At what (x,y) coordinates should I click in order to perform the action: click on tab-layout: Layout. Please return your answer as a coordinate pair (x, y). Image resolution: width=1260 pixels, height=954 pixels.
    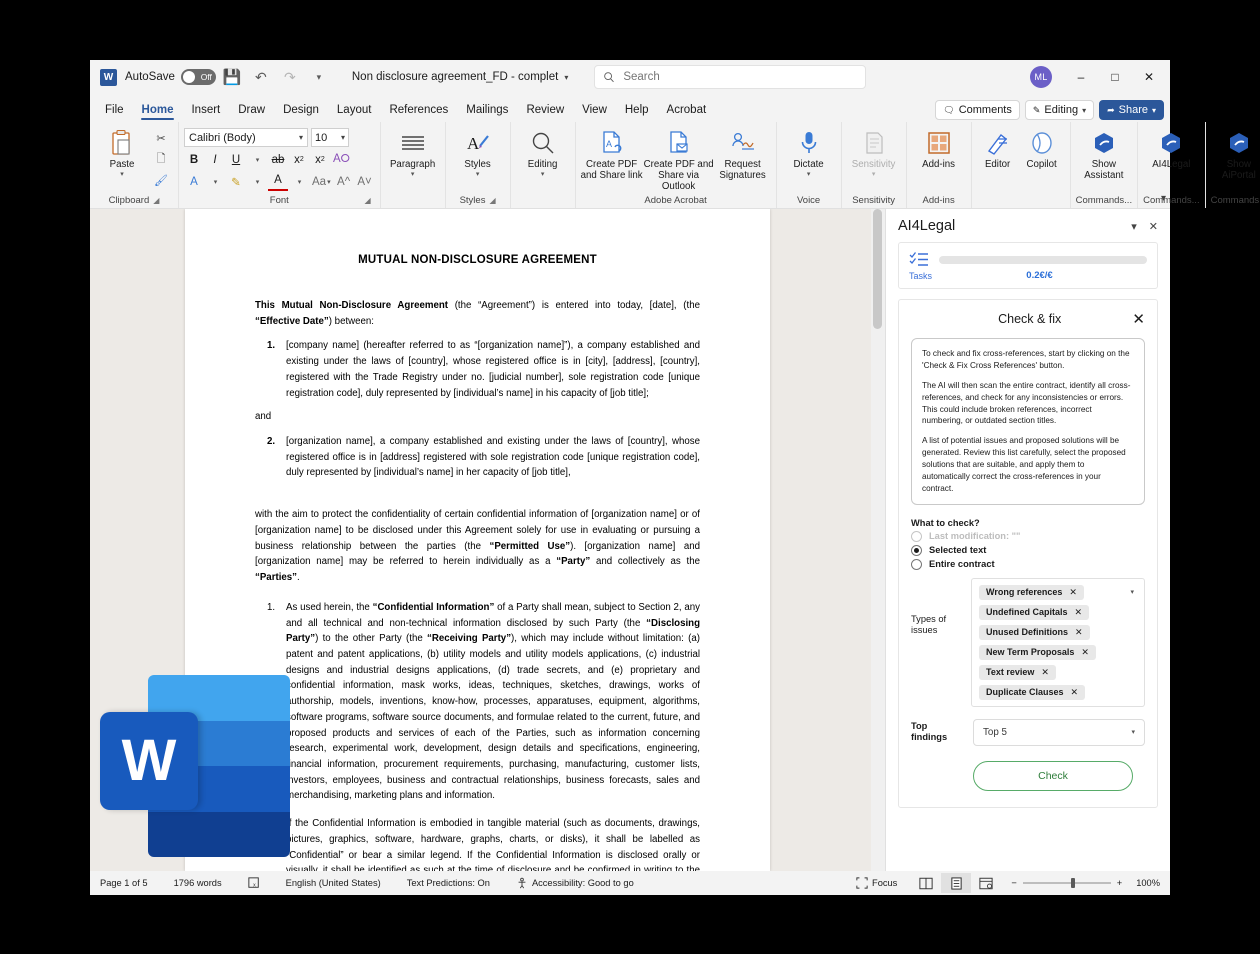
    Looking at the image, I should click on (354, 111).